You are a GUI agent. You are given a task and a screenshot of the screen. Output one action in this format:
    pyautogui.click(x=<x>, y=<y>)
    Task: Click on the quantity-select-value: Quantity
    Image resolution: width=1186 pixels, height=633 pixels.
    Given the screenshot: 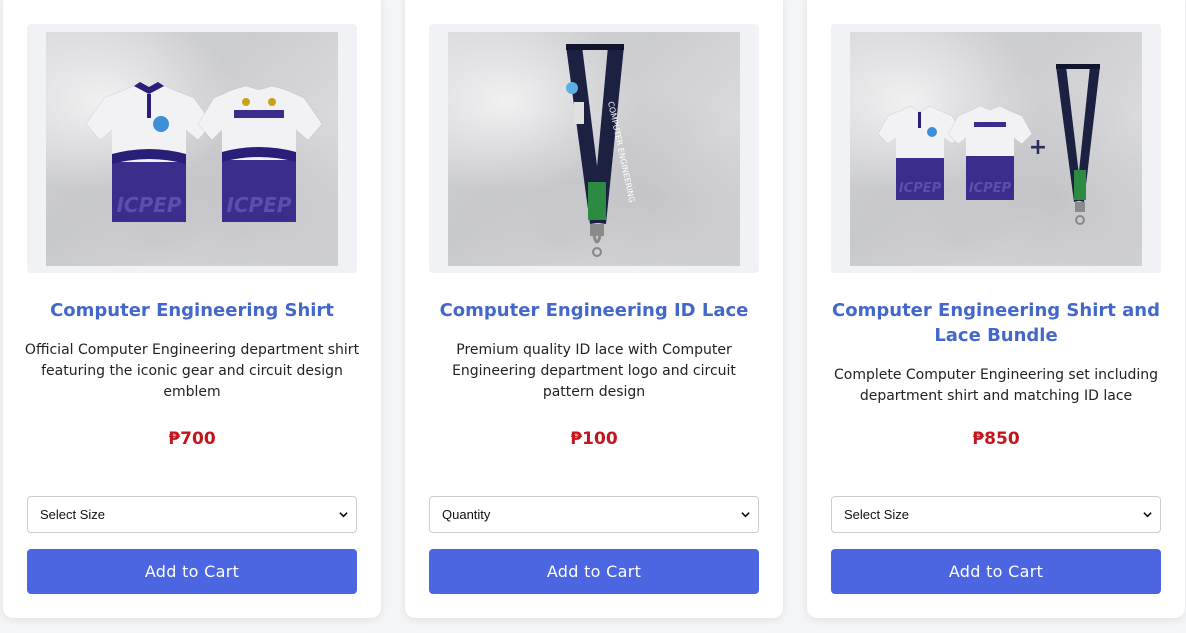 What is the action you would take?
    pyautogui.click(x=466, y=514)
    